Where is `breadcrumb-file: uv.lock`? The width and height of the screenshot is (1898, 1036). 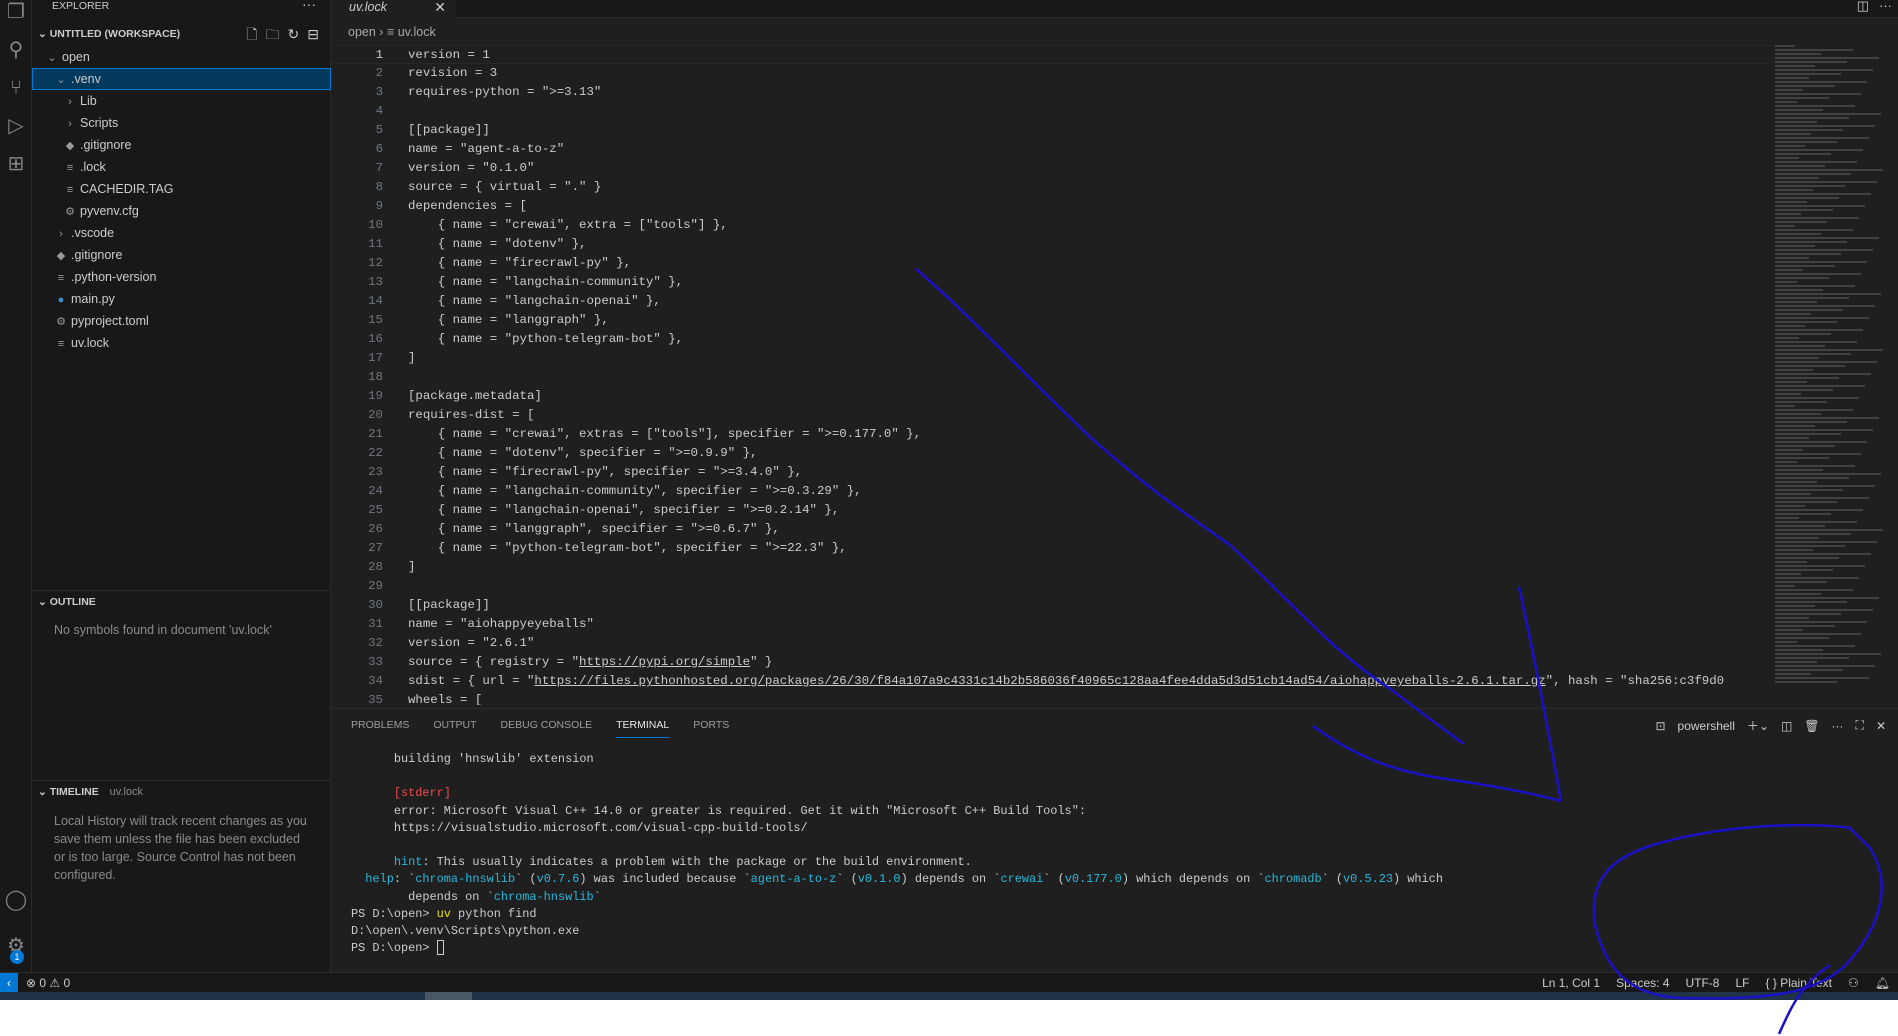 breadcrumb-file: uv.lock is located at coordinates (417, 32).